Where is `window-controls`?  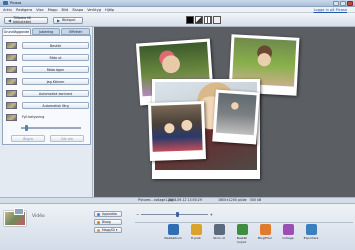
window-controls is located at coordinates (343, 3).